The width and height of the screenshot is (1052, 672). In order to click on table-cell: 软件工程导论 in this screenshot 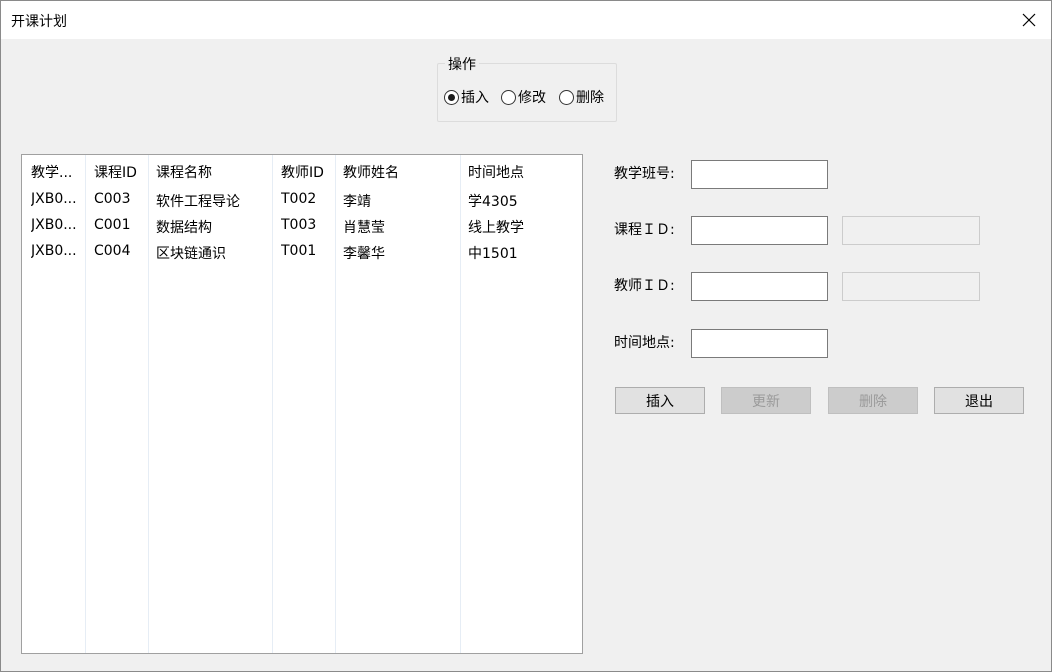, I will do `click(213, 201)`.